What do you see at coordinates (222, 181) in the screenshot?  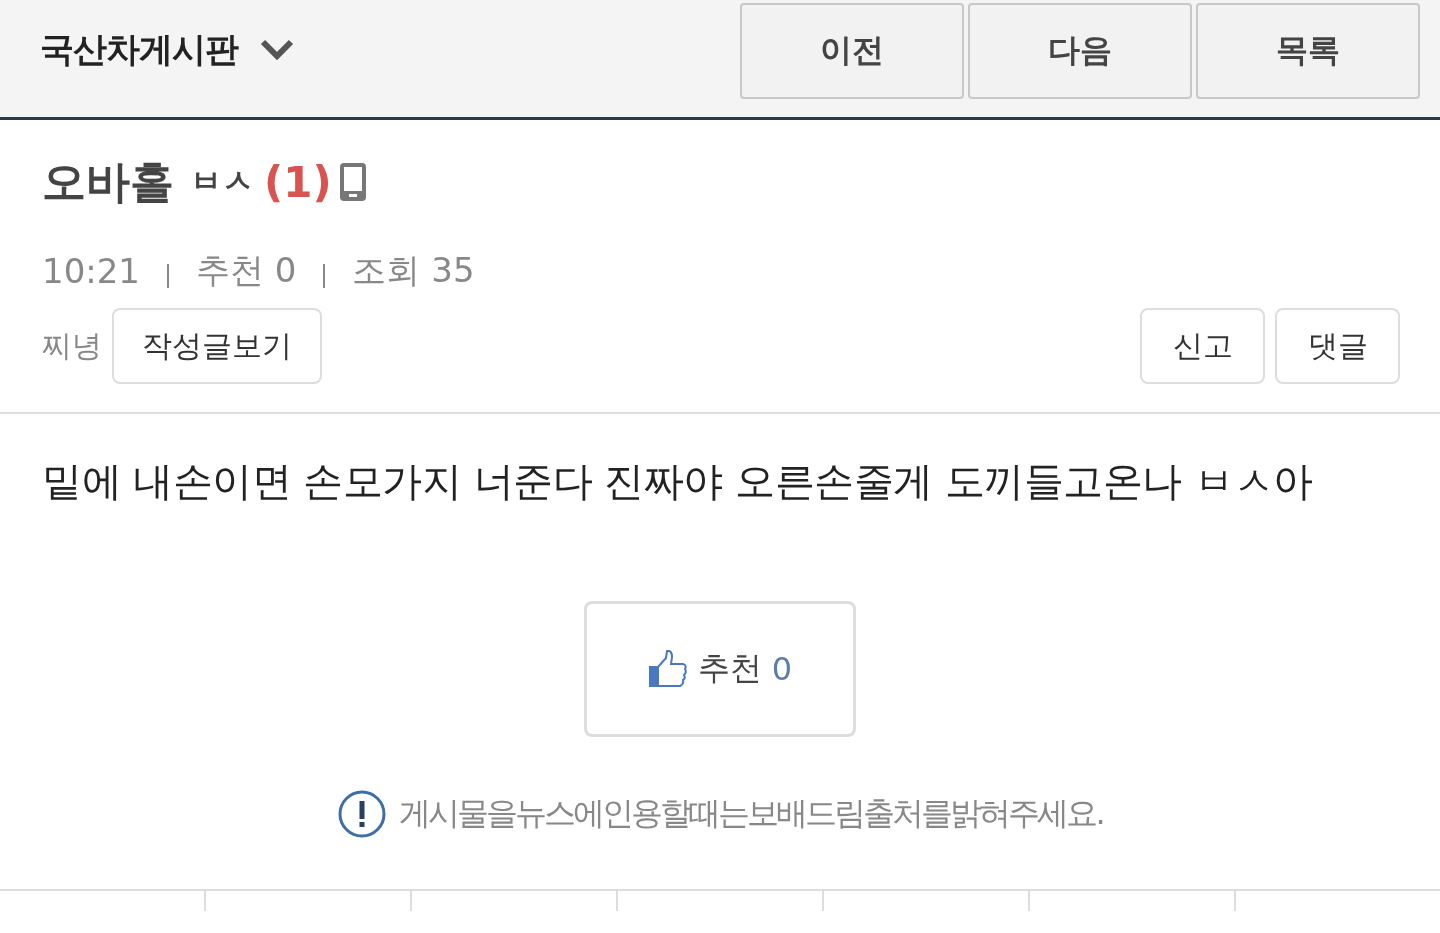 I see `post-title-suffix: ㅂㅅ` at bounding box center [222, 181].